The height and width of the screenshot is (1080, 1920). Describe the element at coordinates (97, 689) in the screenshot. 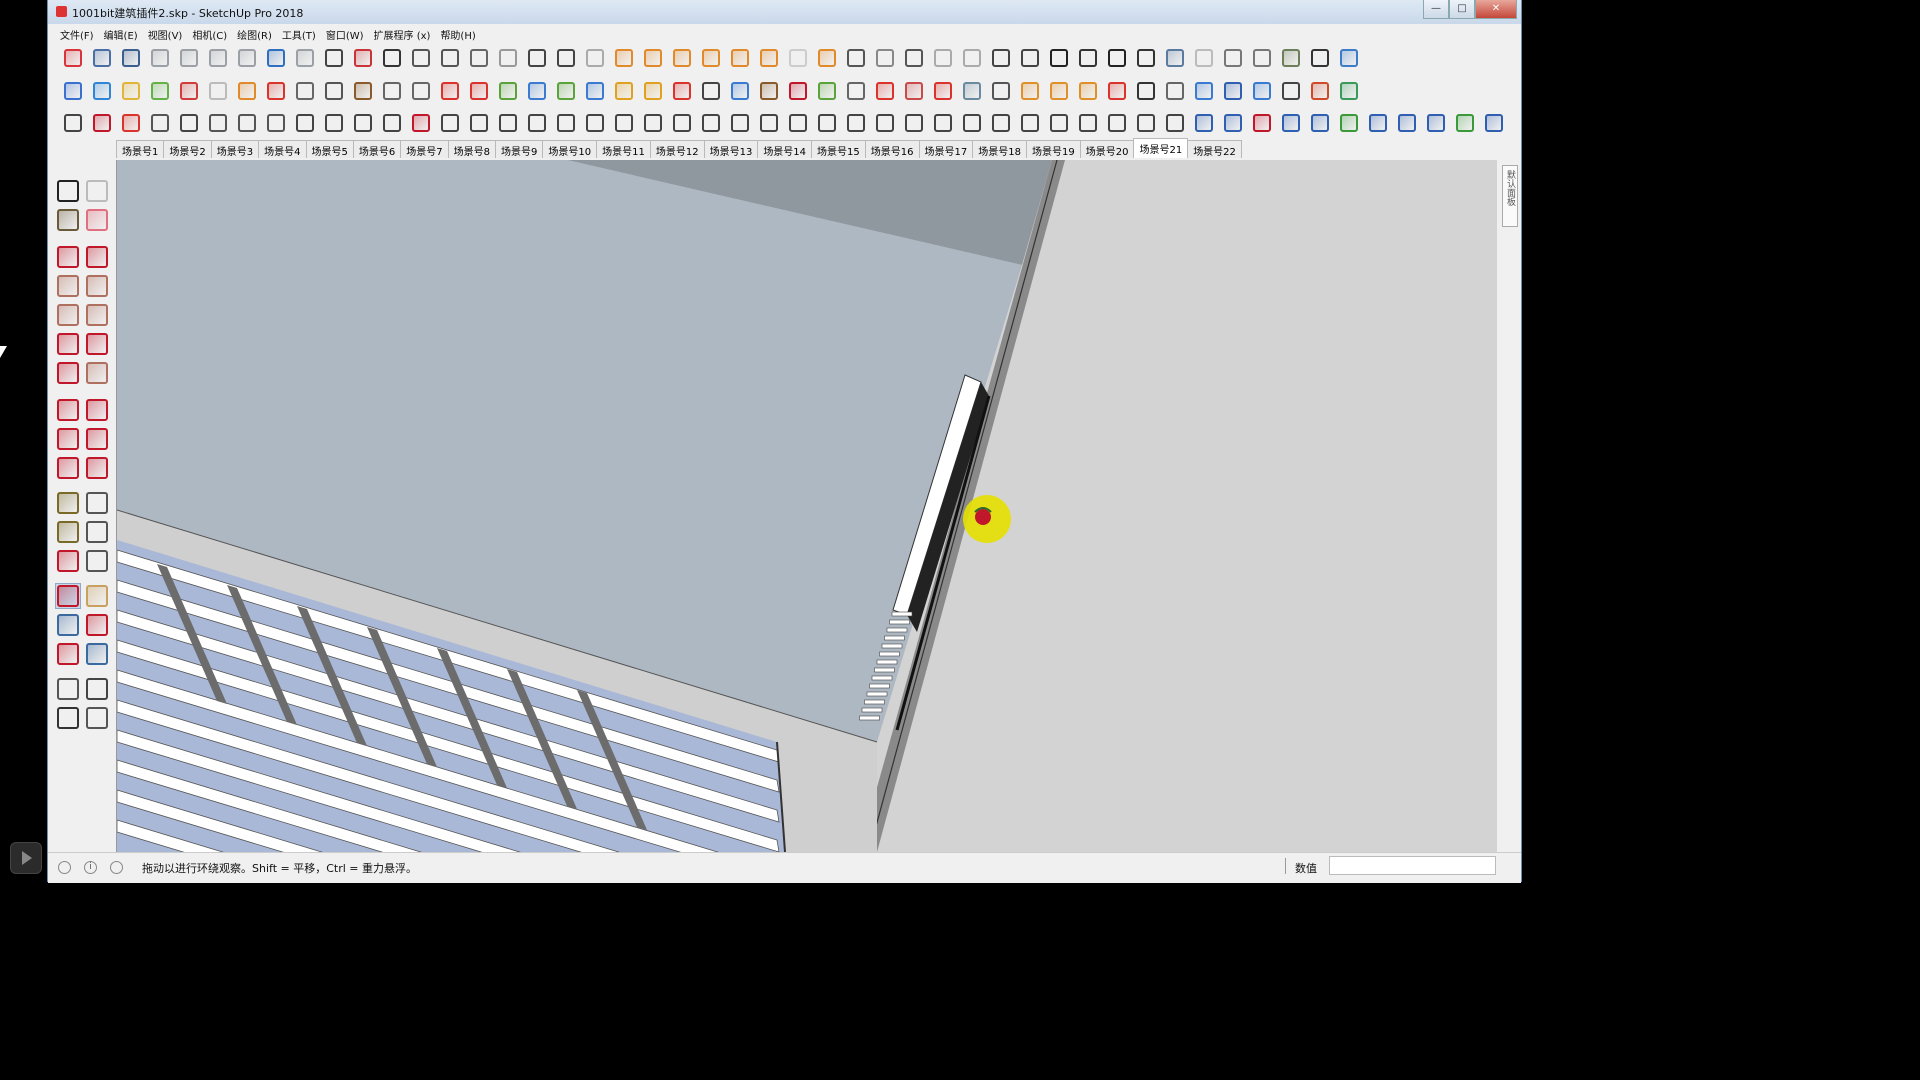

I see `look-around-tool` at that location.